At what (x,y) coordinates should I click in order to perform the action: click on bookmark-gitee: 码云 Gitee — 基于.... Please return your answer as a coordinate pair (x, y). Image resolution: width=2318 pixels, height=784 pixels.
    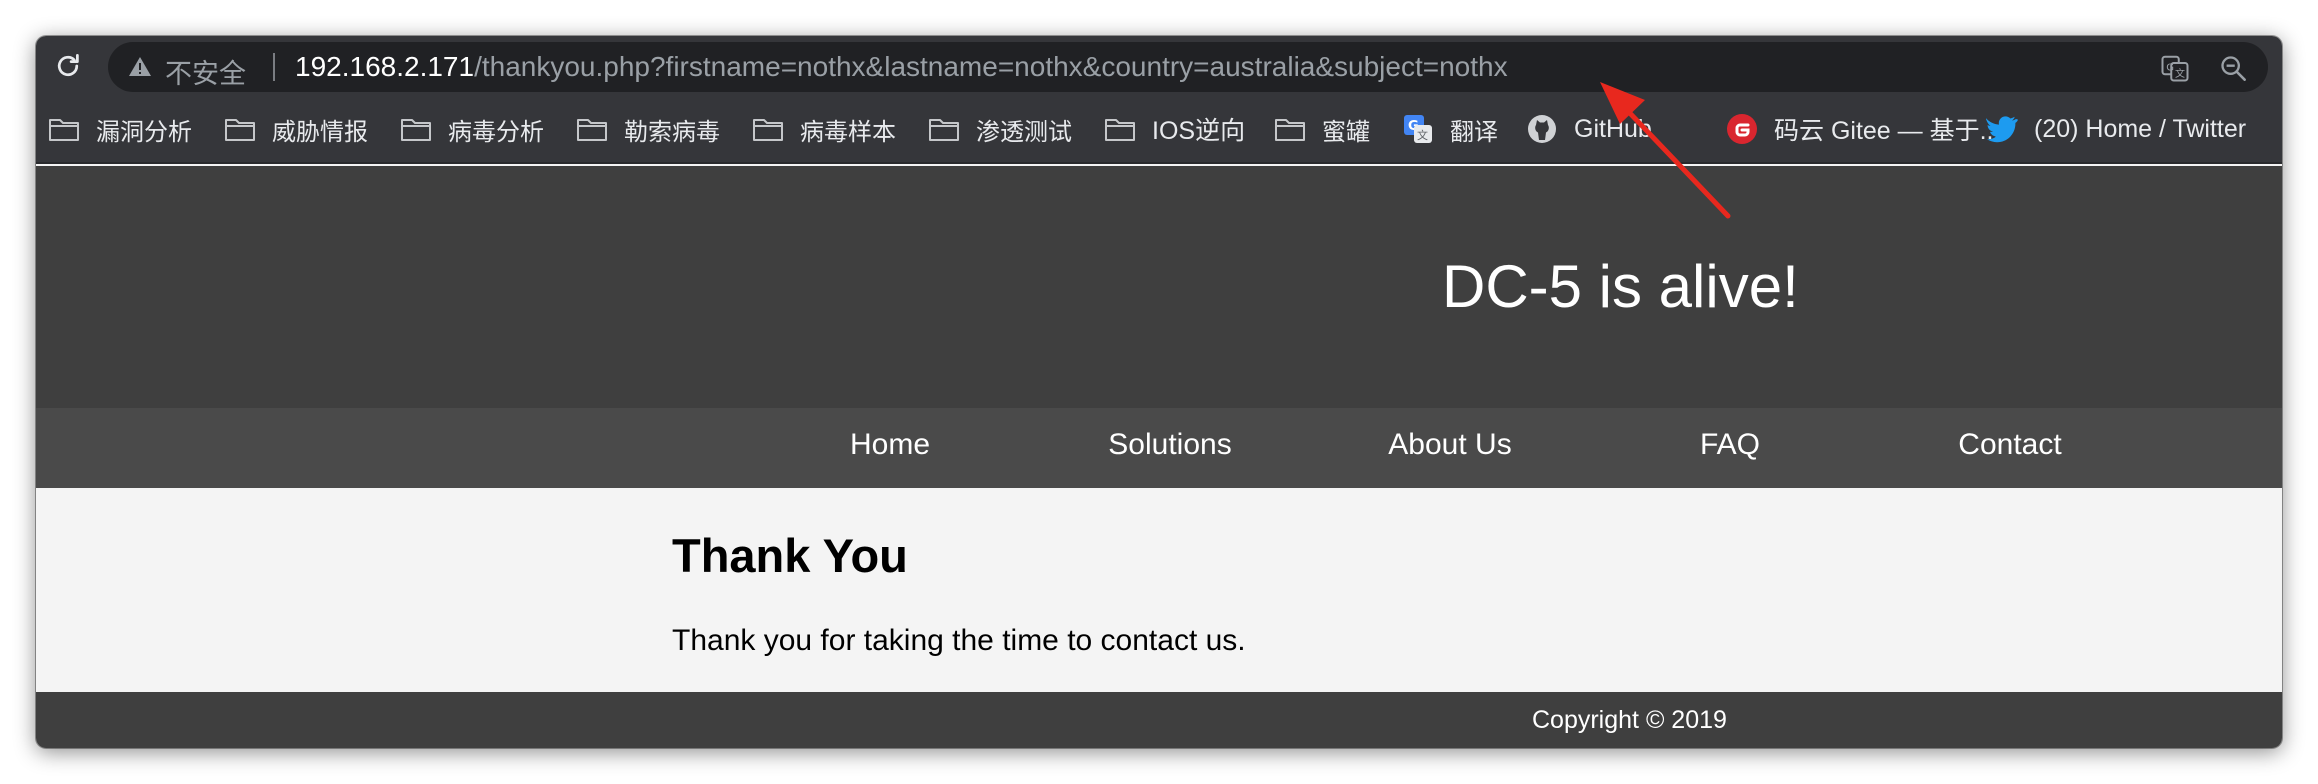
    Looking at the image, I should click on (1863, 129).